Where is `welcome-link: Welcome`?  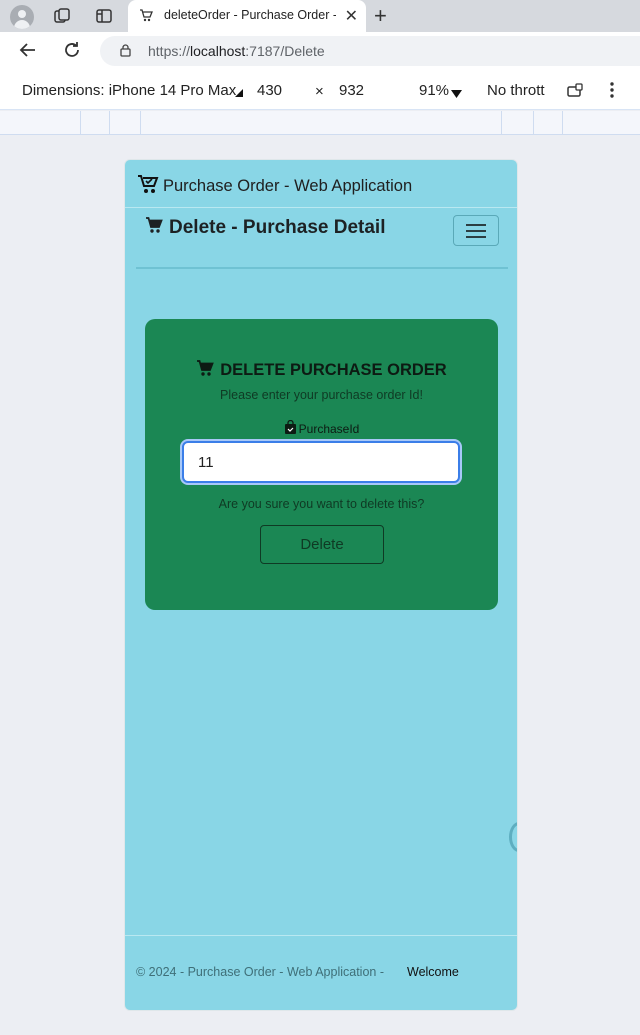 welcome-link: Welcome is located at coordinates (433, 972).